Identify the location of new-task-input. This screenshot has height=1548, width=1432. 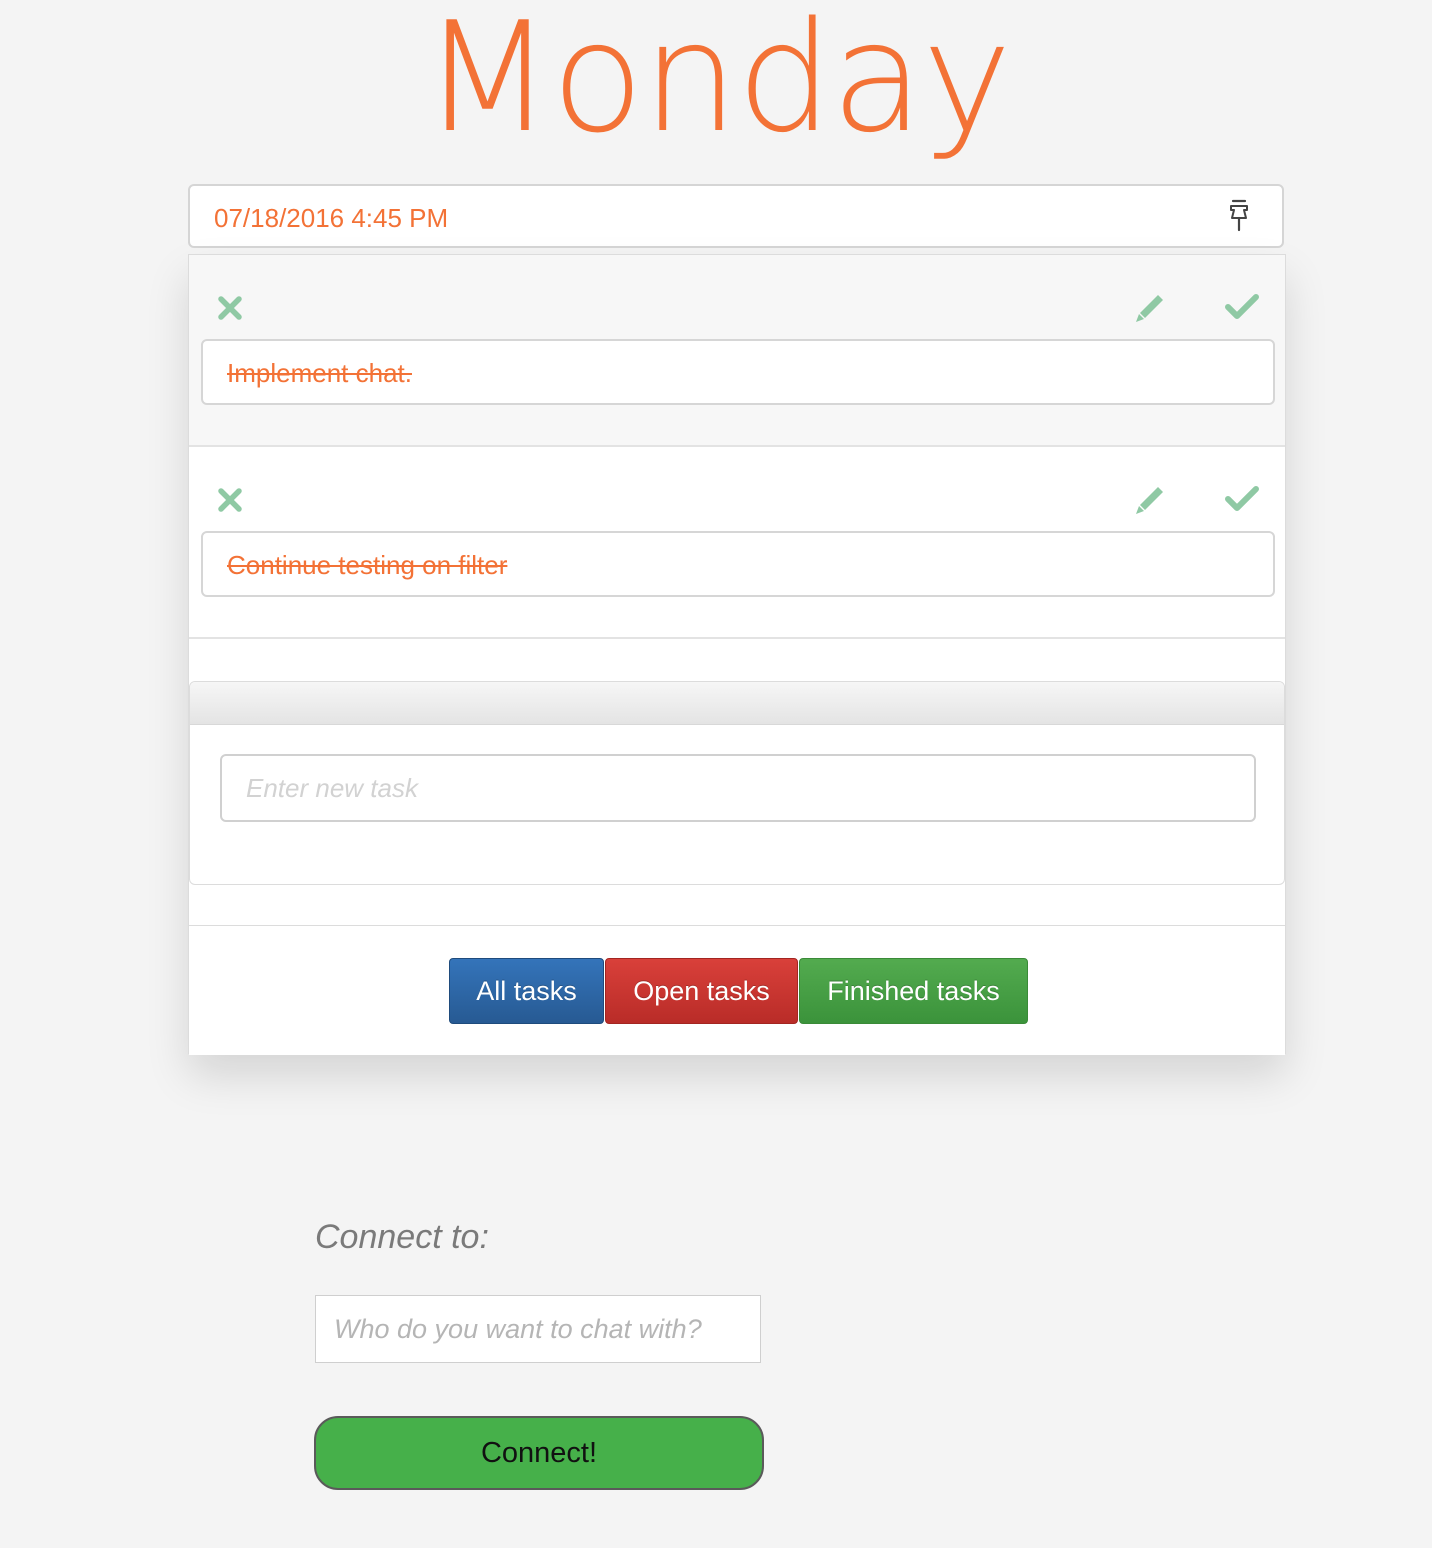
(738, 788).